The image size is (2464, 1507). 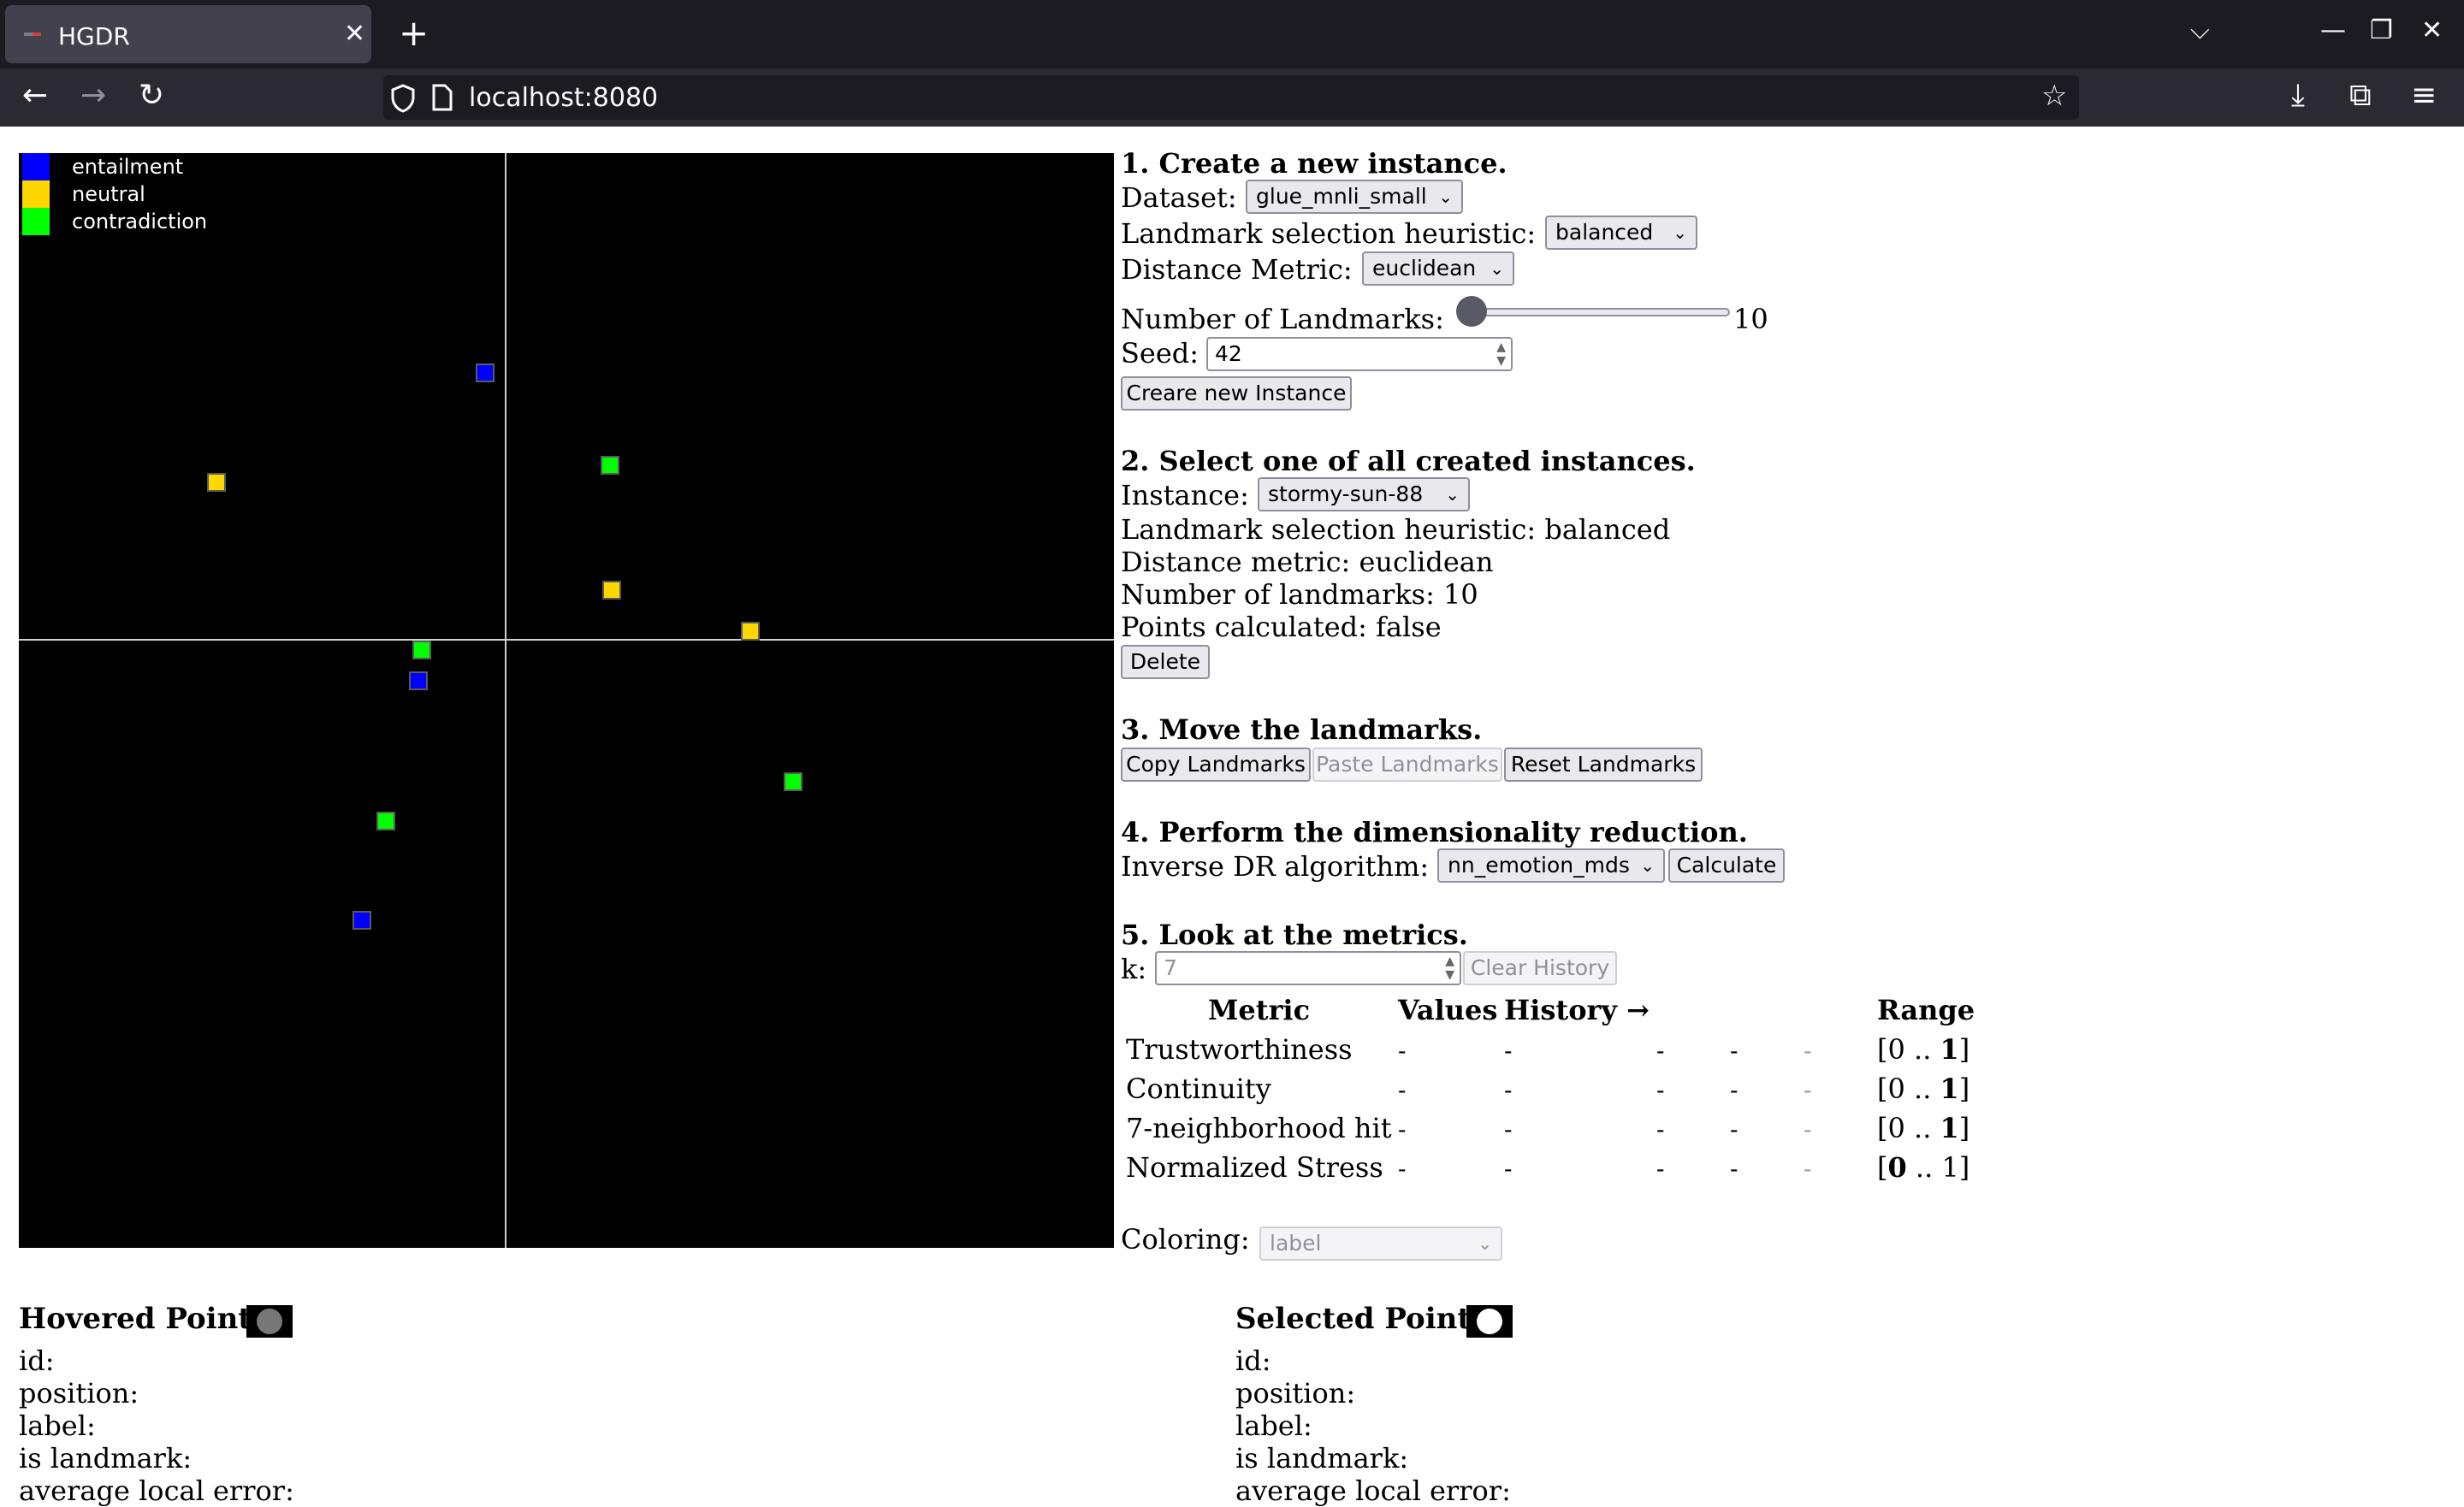 I want to click on shield-icon, so click(x=403, y=98).